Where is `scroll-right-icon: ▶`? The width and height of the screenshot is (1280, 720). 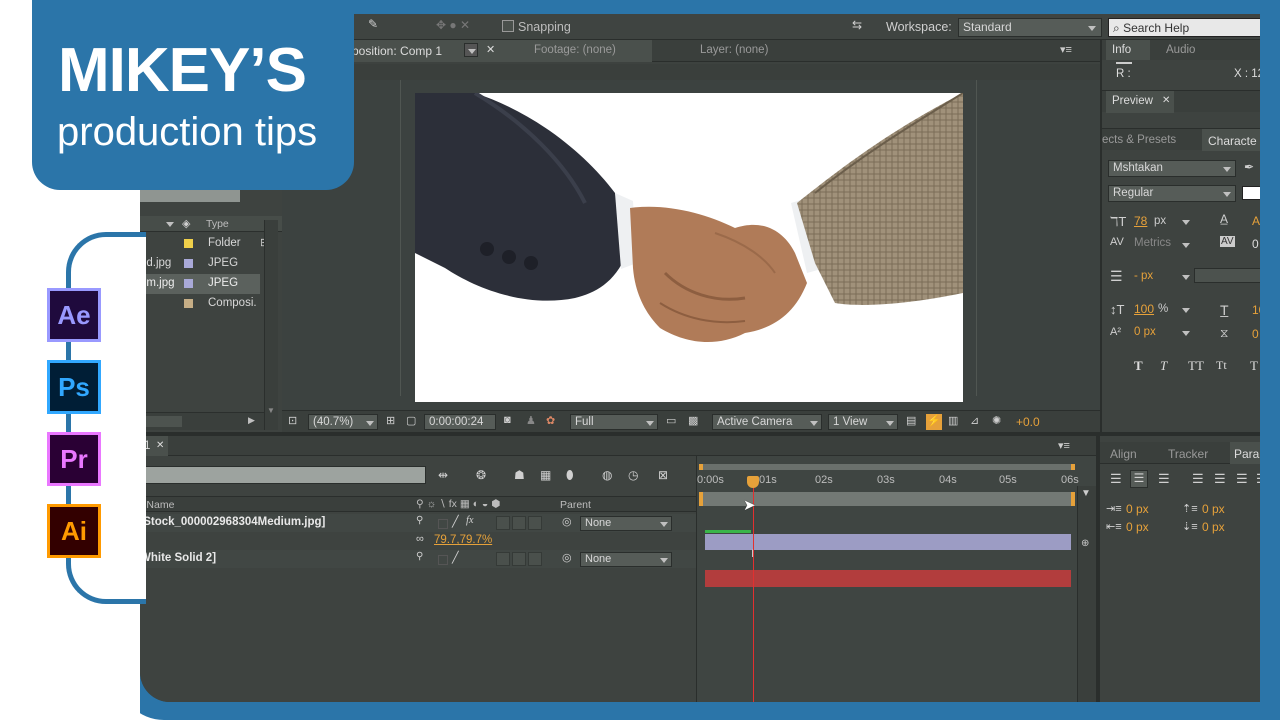 scroll-right-icon: ▶ is located at coordinates (251, 420).